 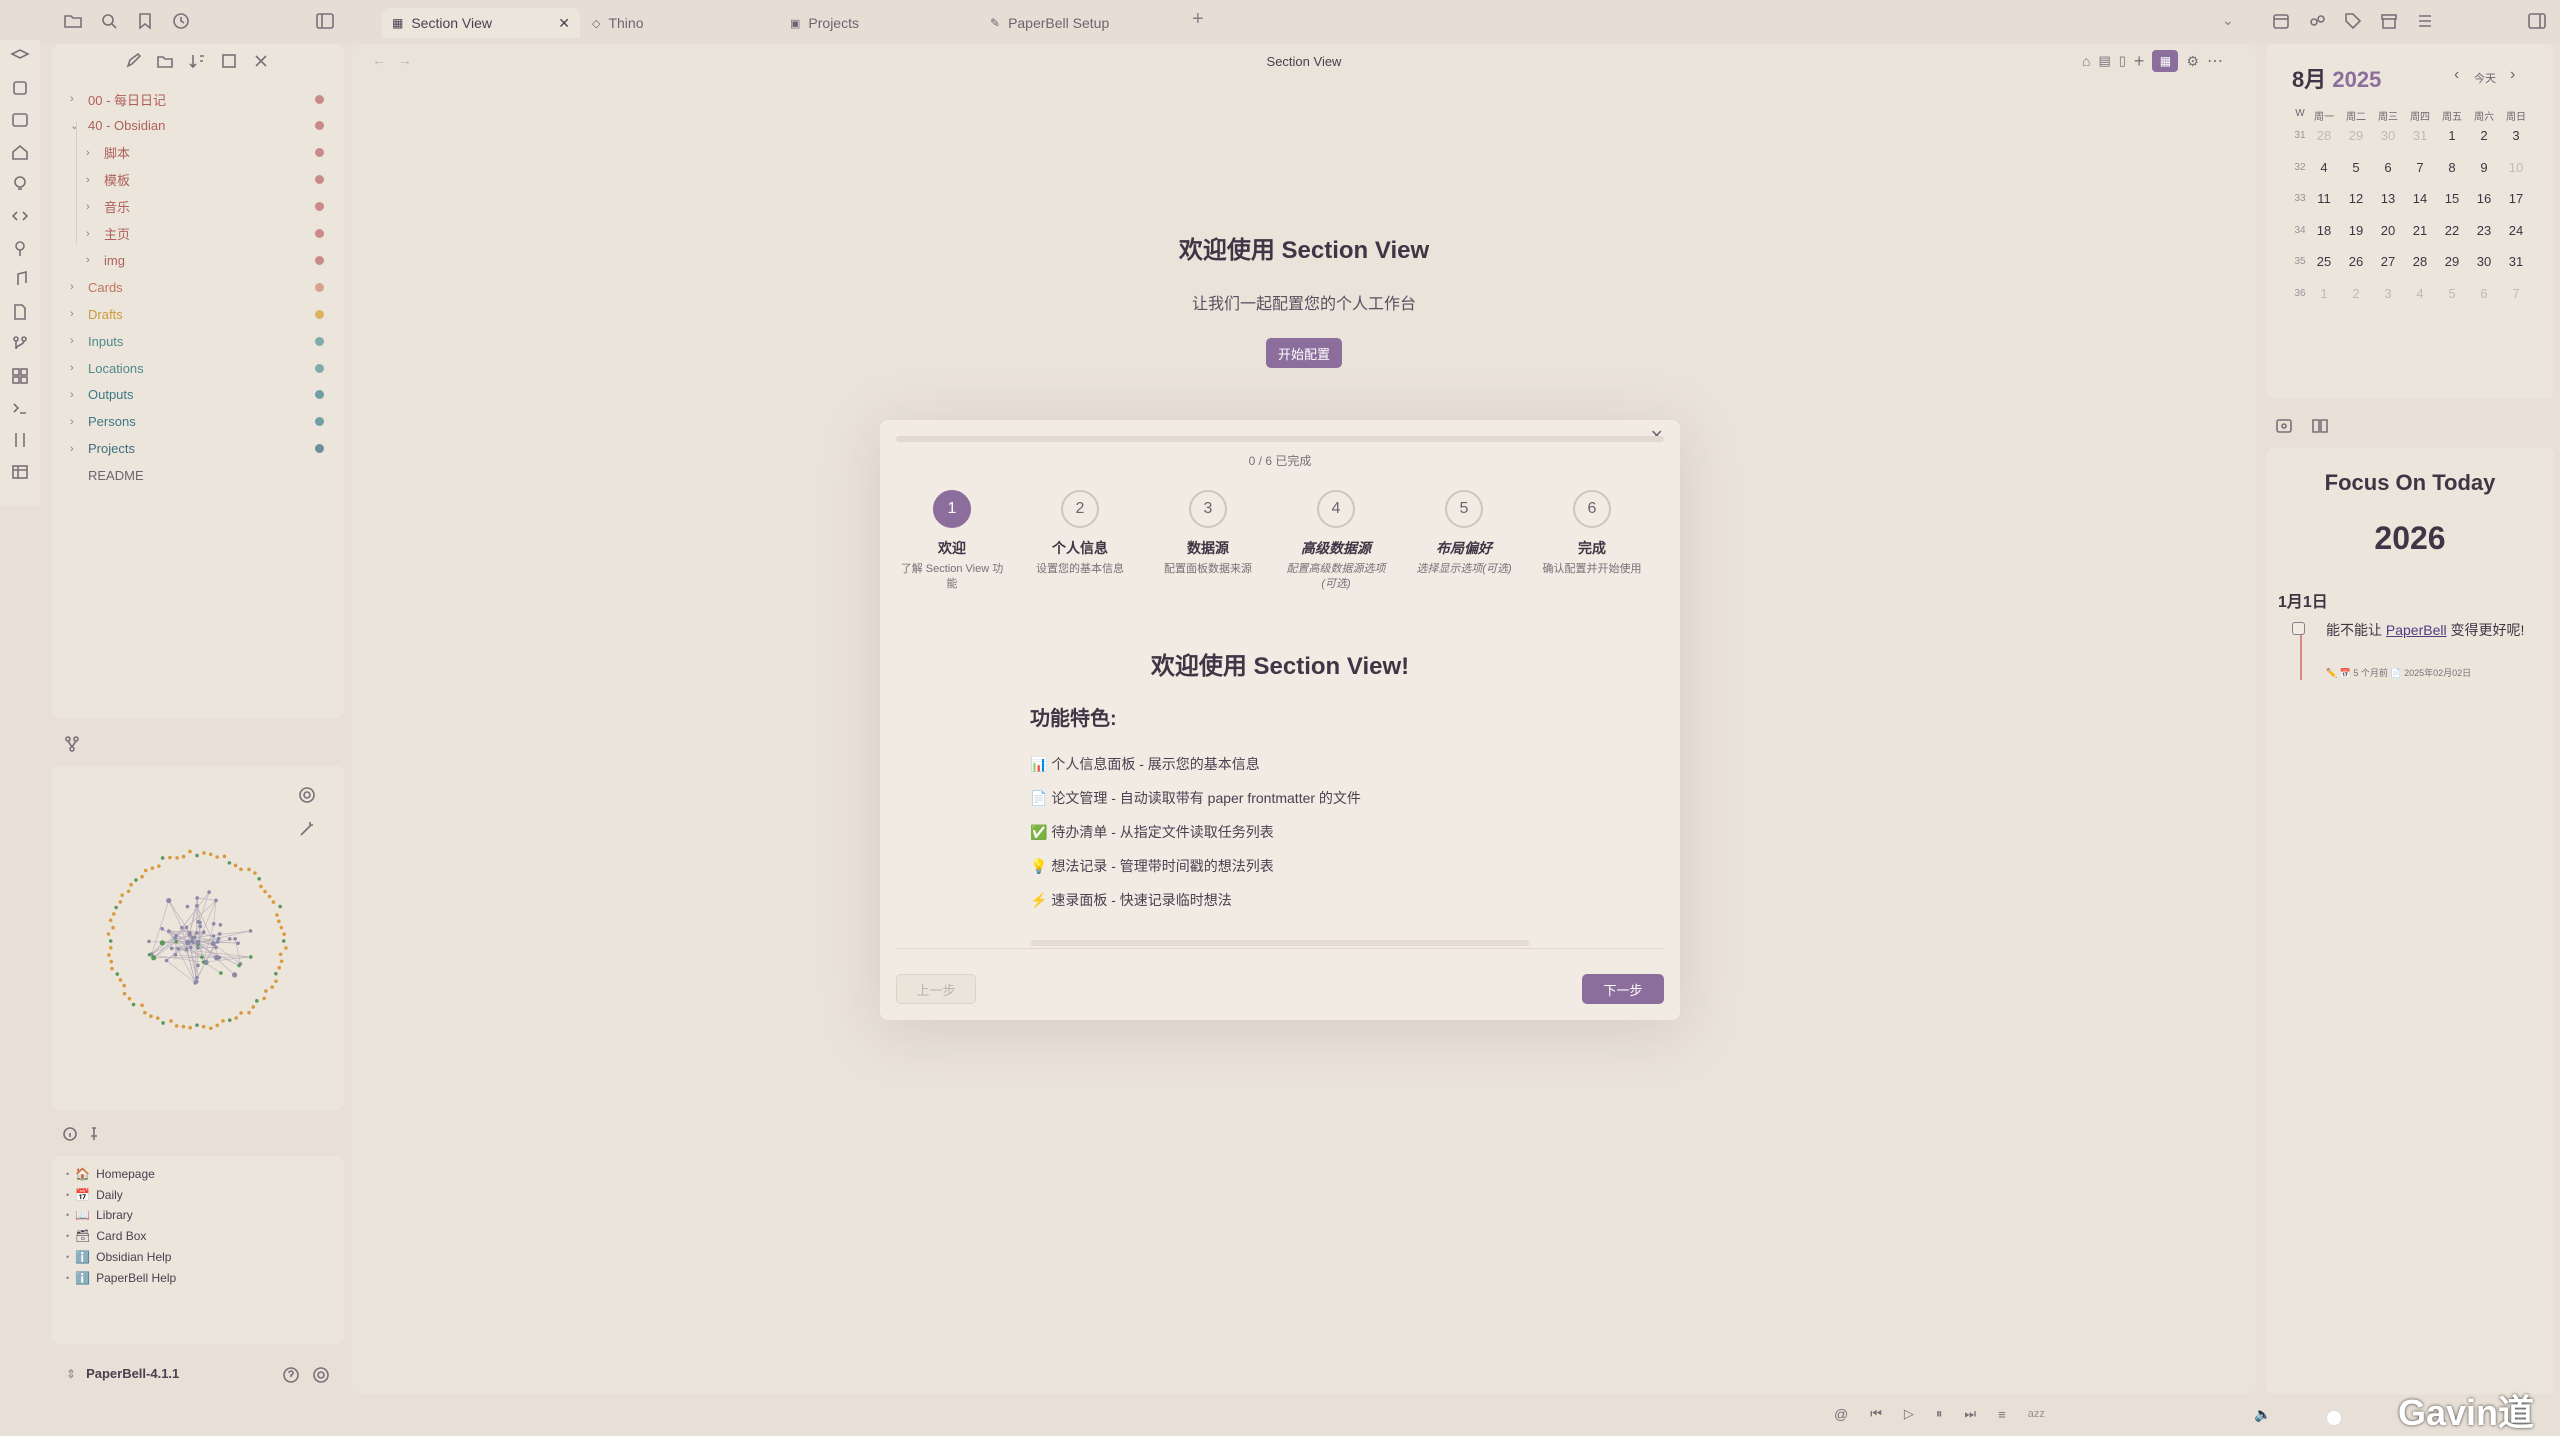 I want to click on calendar-day: 15, so click(x=2452, y=198).